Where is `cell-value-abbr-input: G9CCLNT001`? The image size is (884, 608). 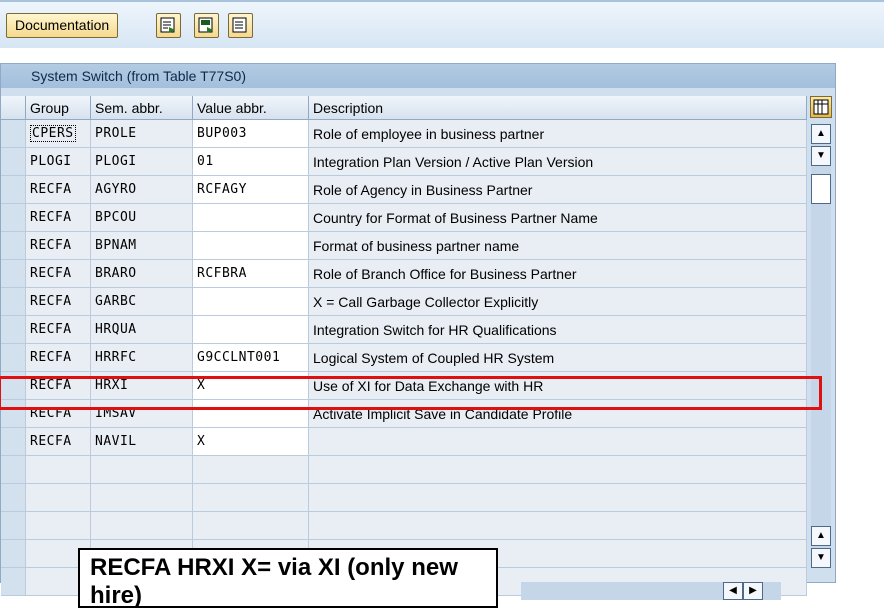
cell-value-abbr-input: G9CCLNT001 is located at coordinates (251, 358).